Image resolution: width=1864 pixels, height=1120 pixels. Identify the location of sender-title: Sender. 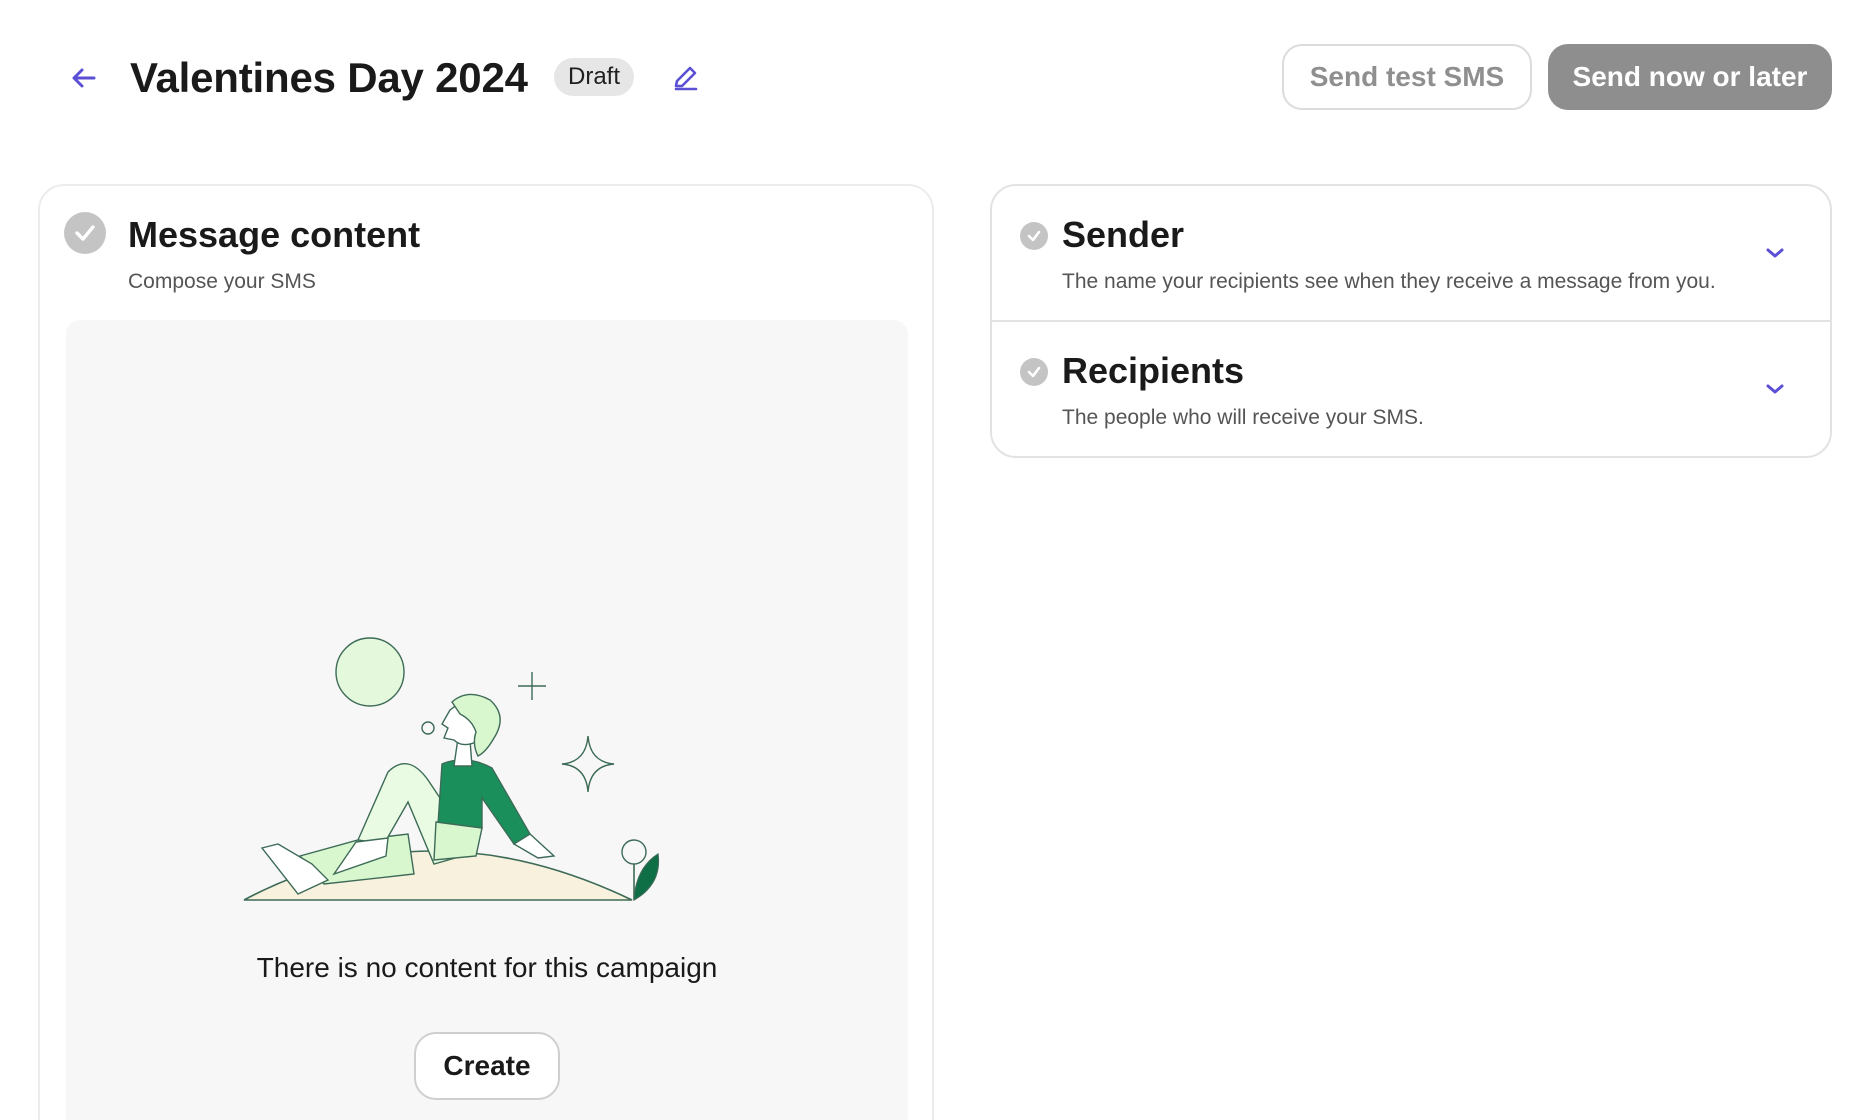
(1123, 234).